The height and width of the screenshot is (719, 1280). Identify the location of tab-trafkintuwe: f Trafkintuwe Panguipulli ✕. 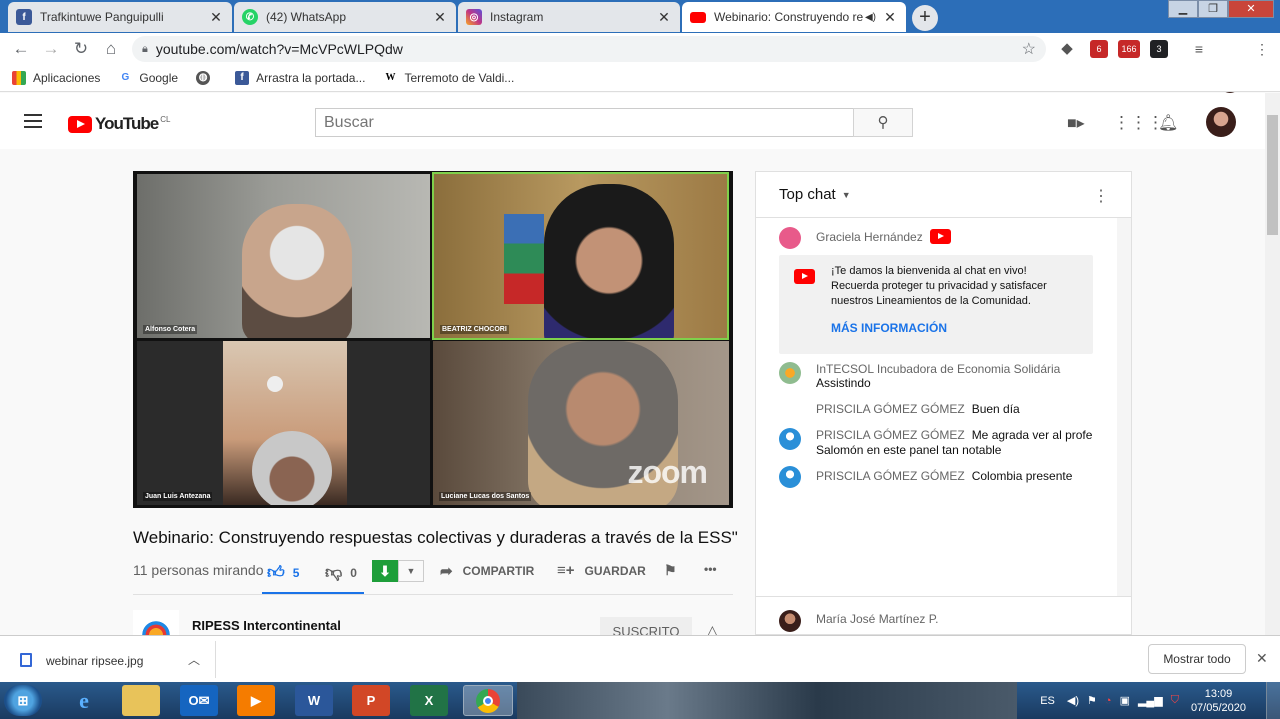
(120, 17).